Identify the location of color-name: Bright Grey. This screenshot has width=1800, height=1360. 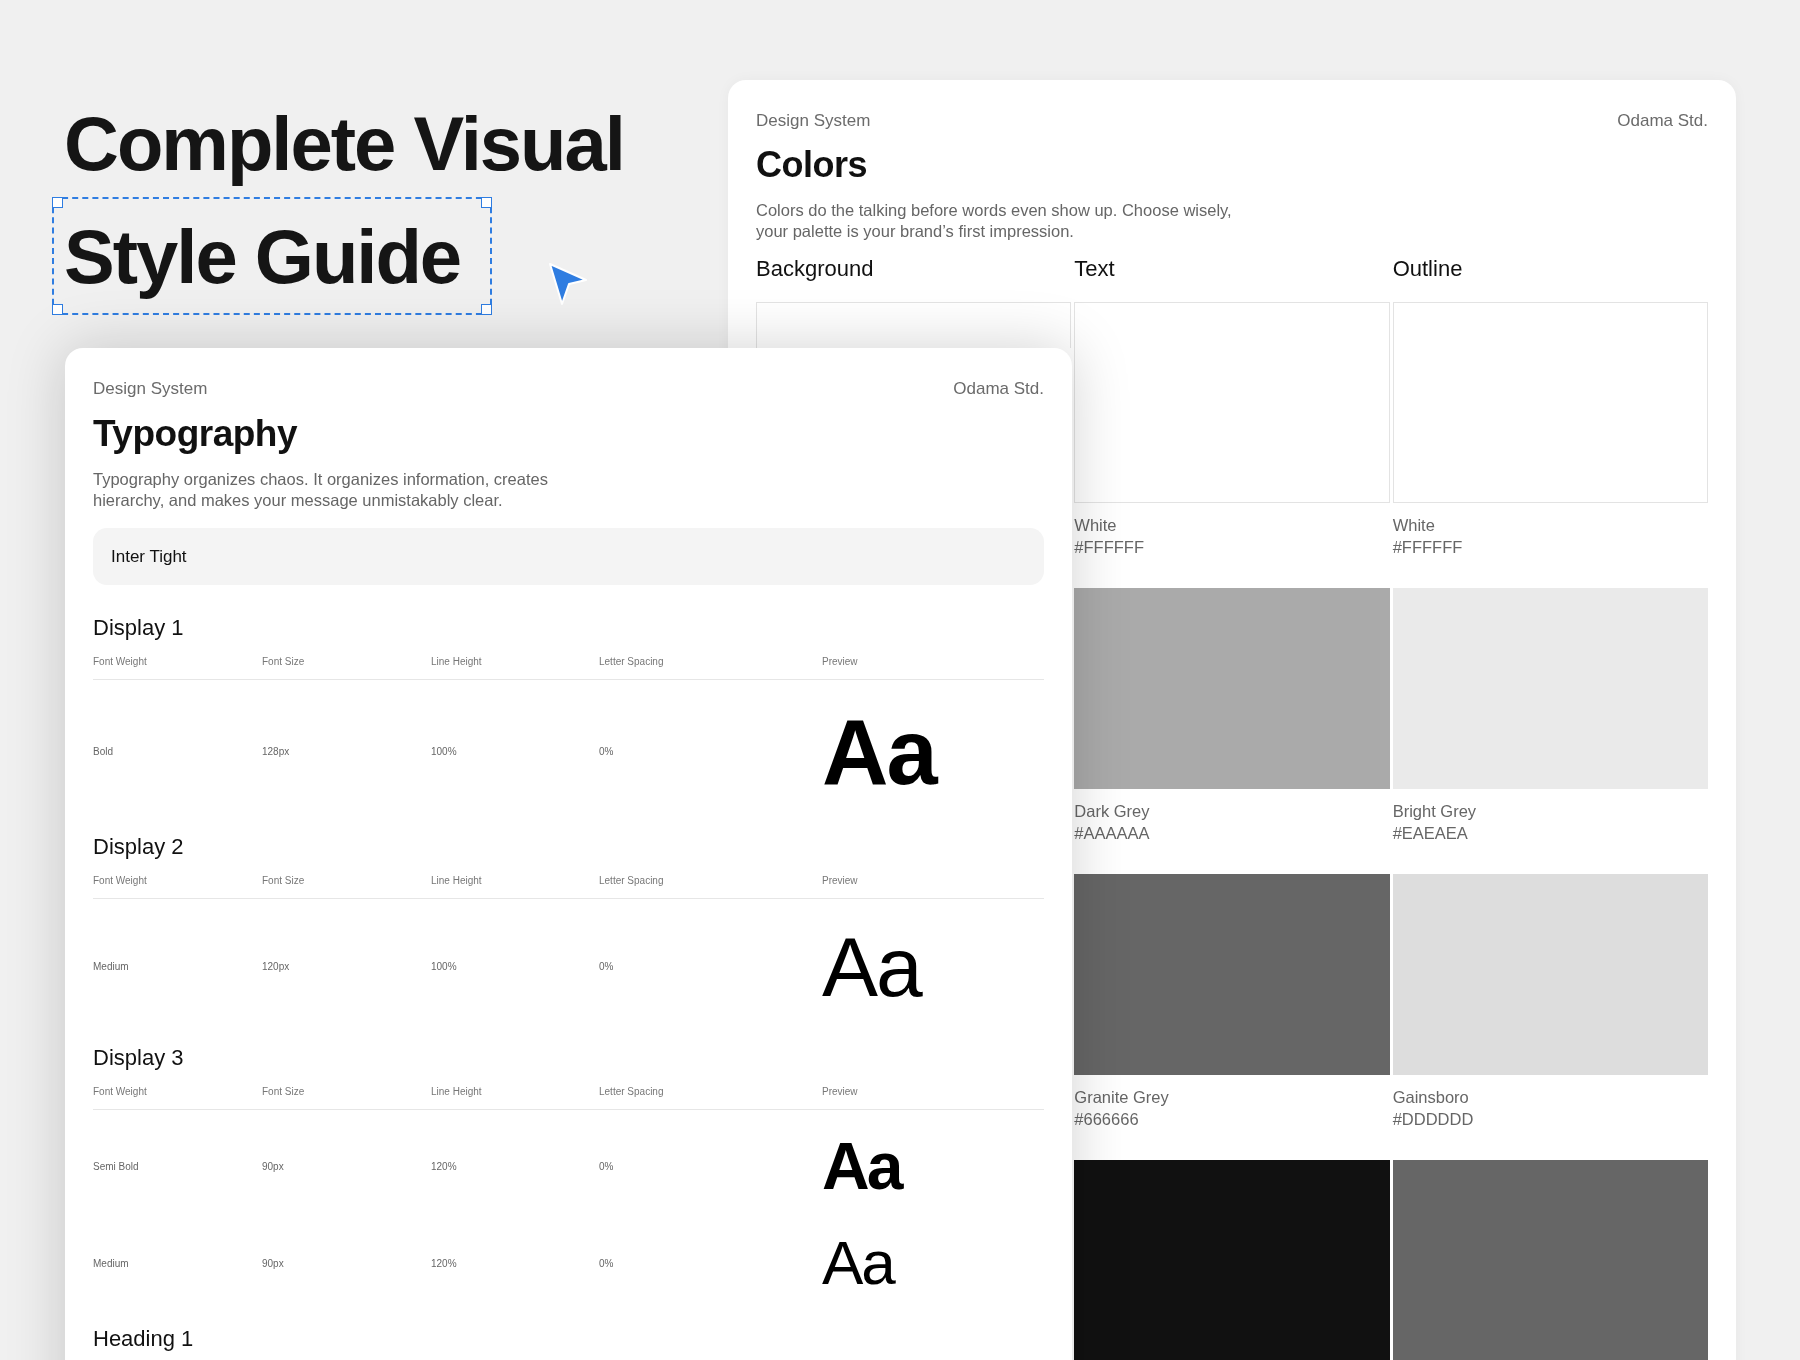
(1435, 812).